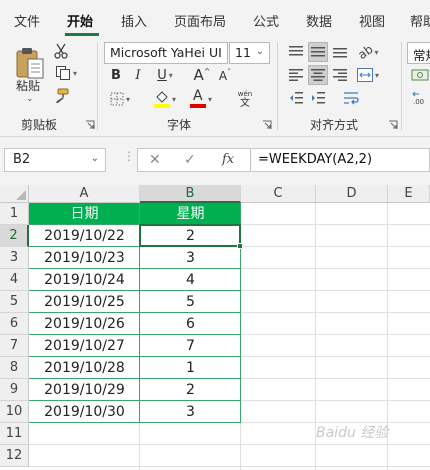 This screenshot has width=430, height=470. What do you see at coordinates (14, 434) in the screenshot?
I see `row-header-11: 11` at bounding box center [14, 434].